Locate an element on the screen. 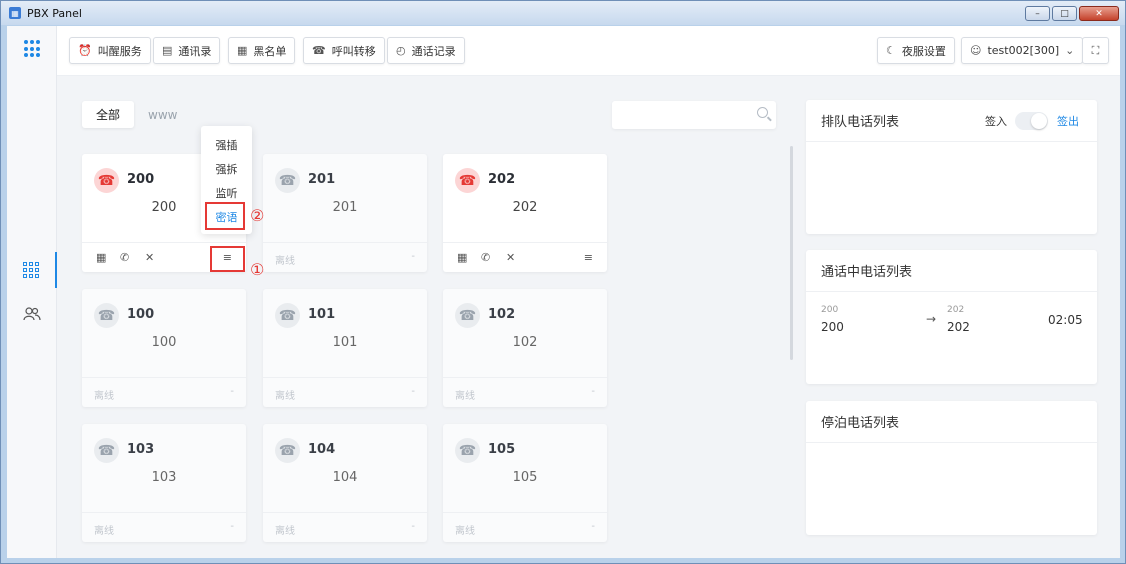  extension-card-100: ☎ 100 100 离线 - is located at coordinates (164, 348).